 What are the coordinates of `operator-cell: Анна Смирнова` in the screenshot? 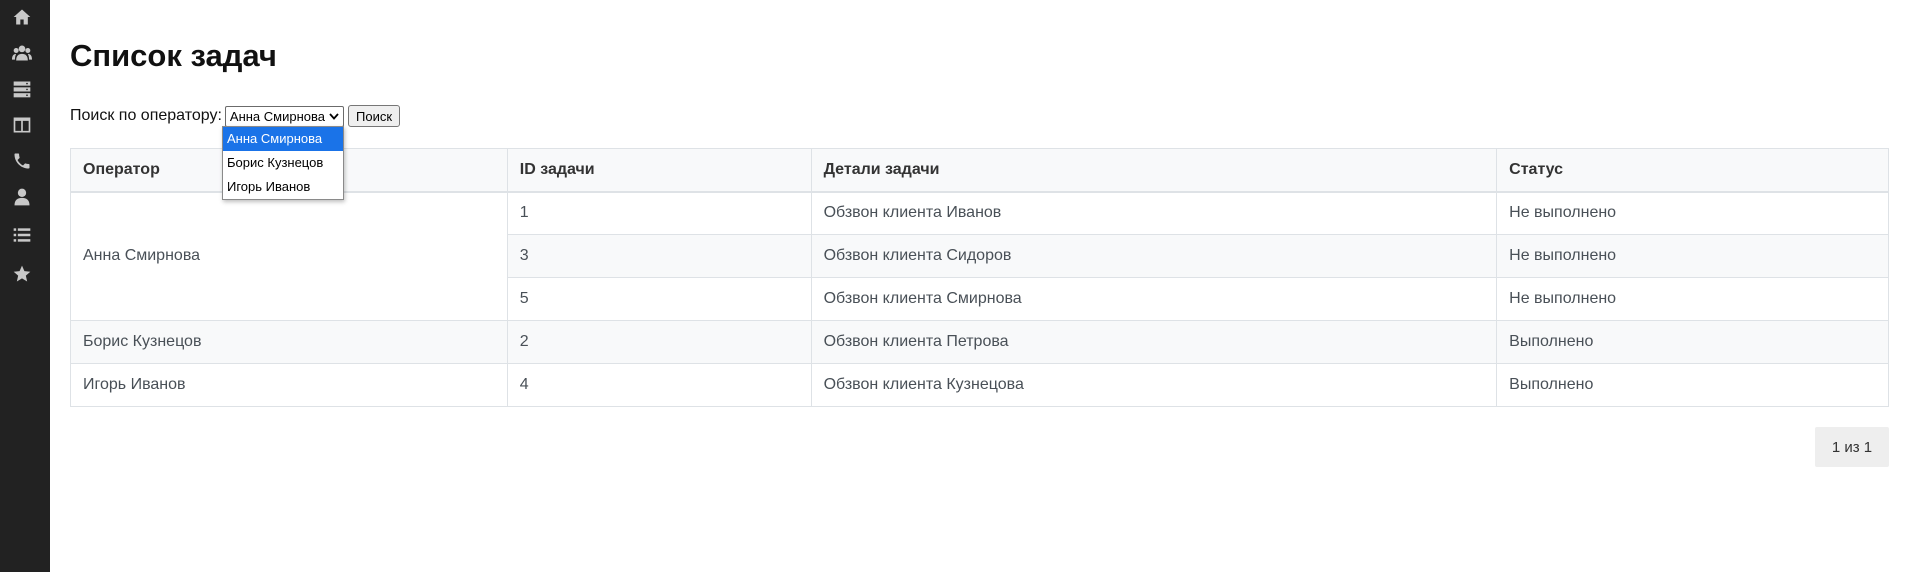 It's located at (289, 256).